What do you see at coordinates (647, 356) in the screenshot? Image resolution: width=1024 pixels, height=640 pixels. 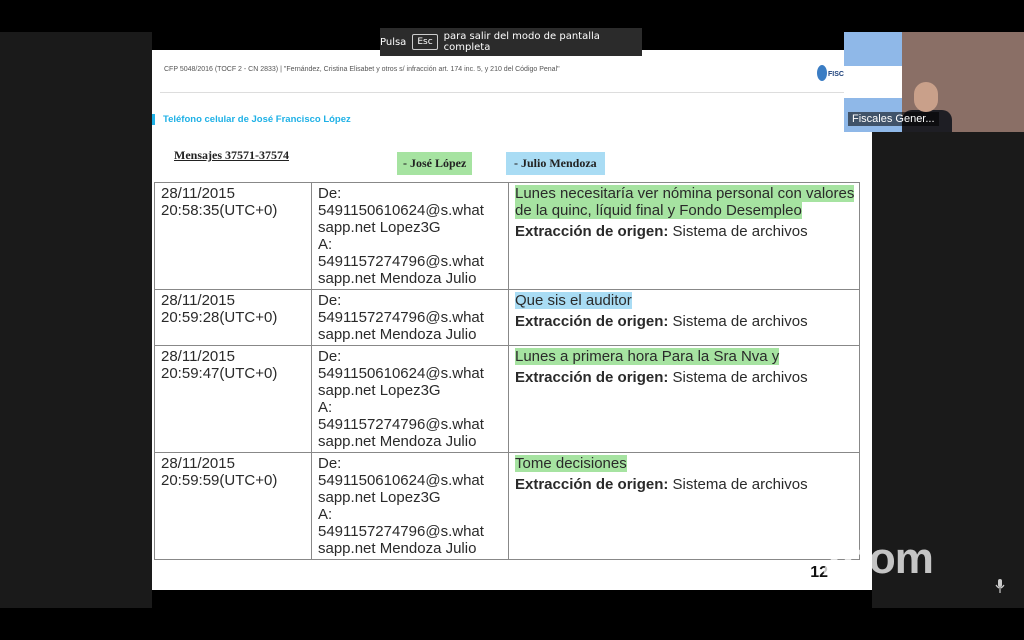 I see `message-text: Lunes a primera hora Para la Sra Nva y` at bounding box center [647, 356].